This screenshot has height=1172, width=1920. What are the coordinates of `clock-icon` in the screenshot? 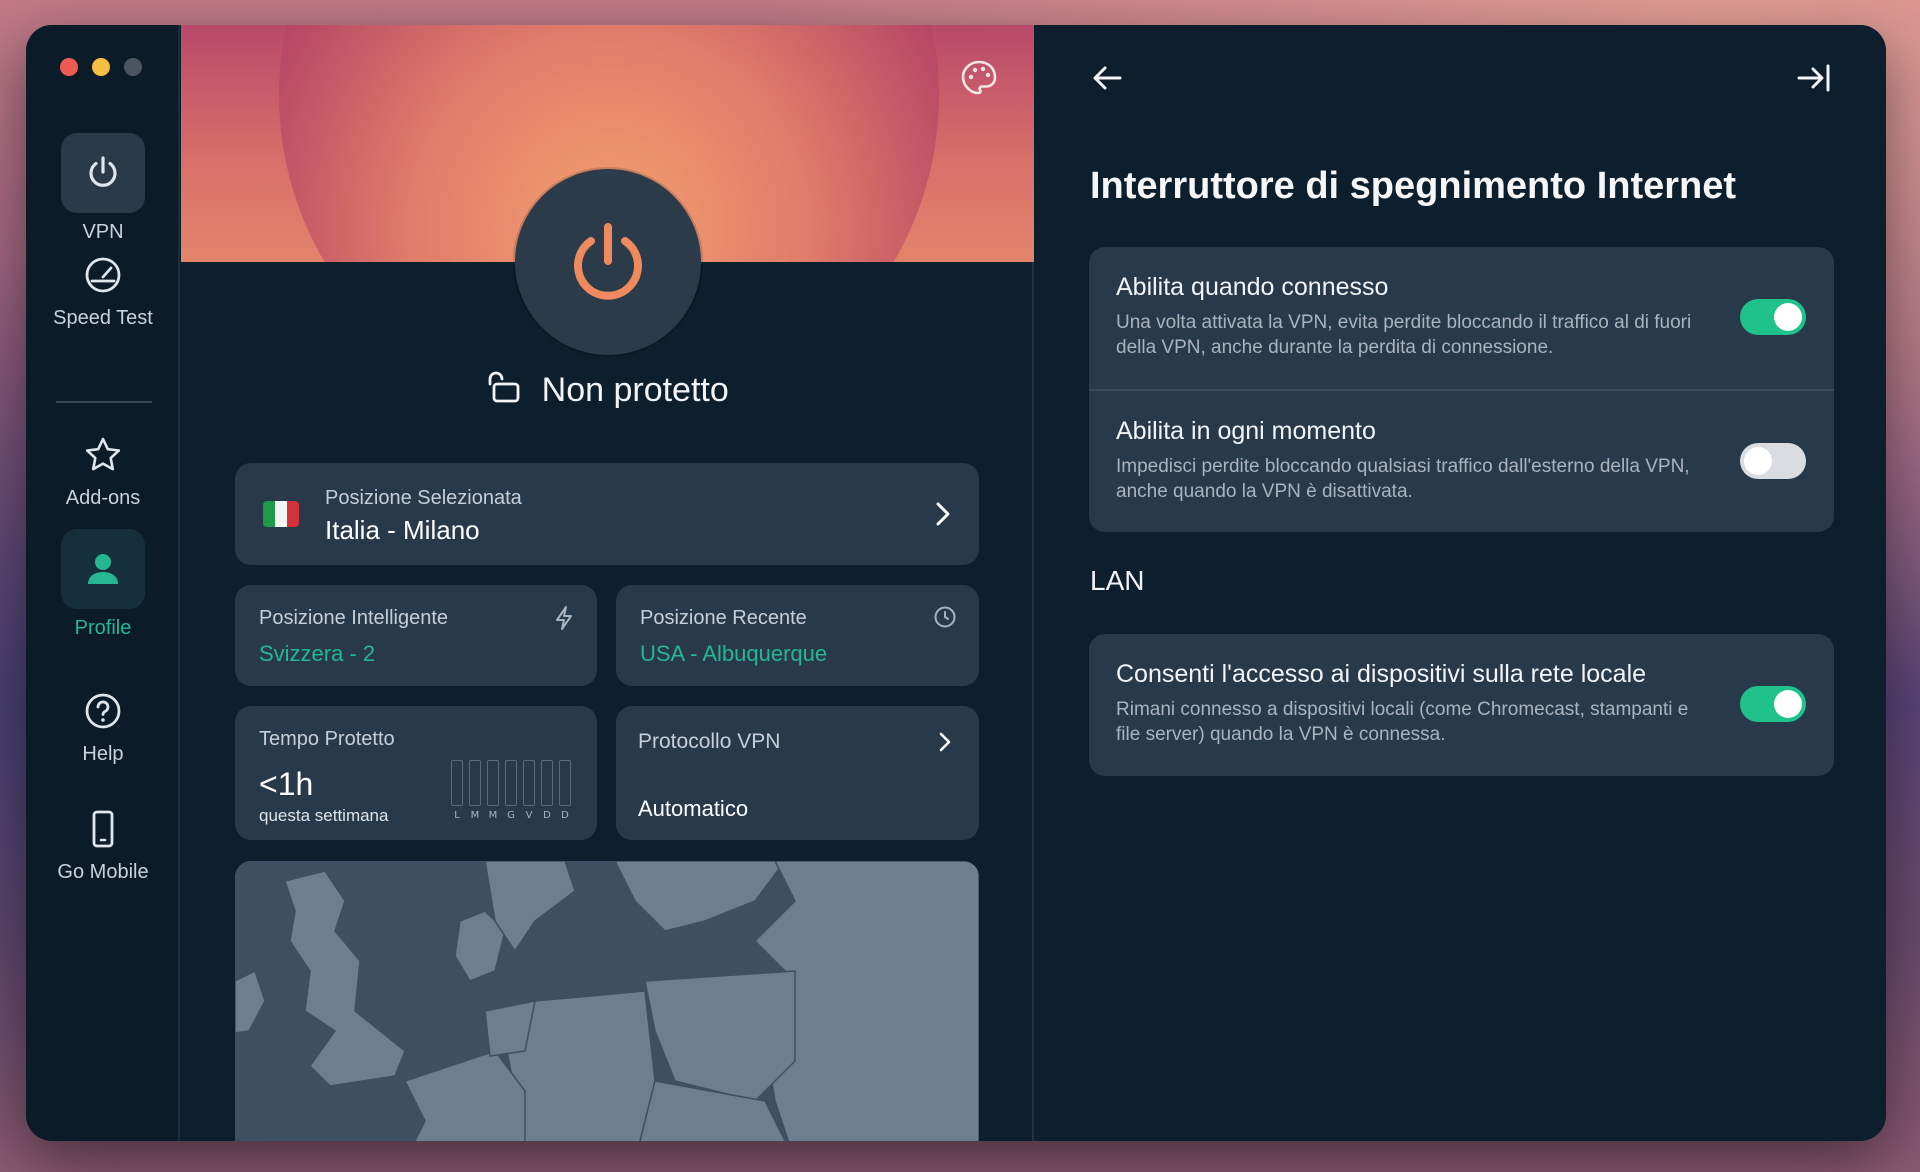 It's located at (945, 619).